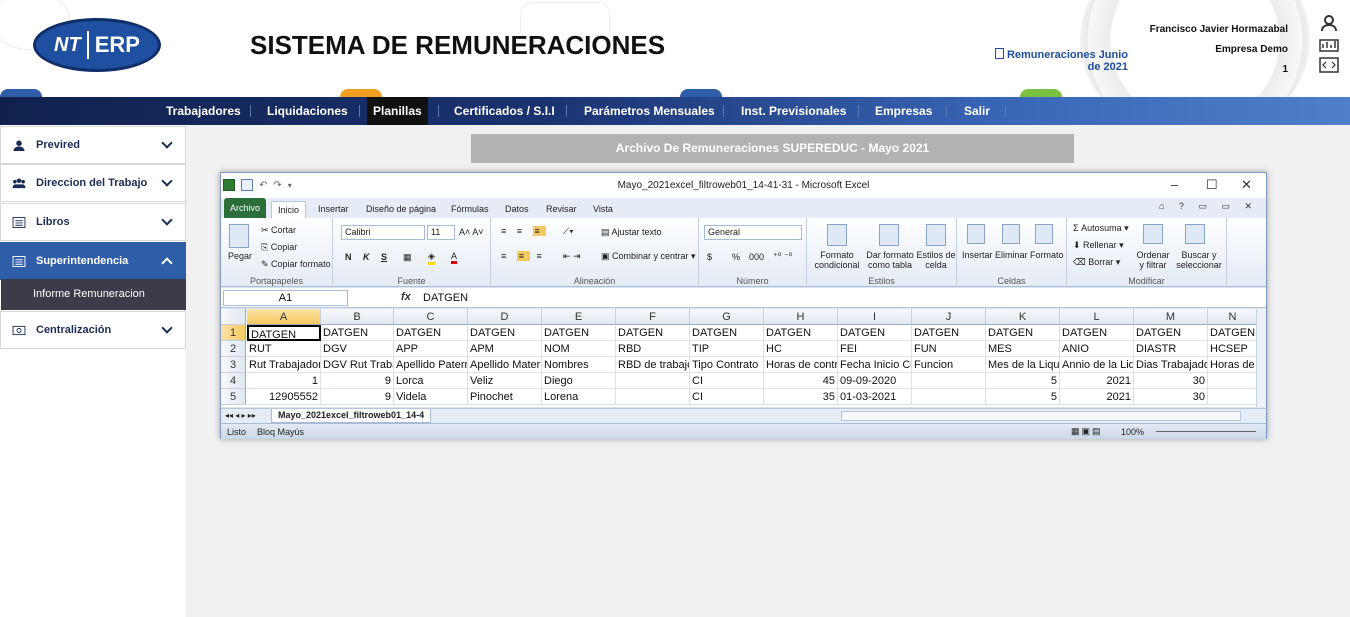  I want to click on cell: 01-03-2021, so click(875, 397).